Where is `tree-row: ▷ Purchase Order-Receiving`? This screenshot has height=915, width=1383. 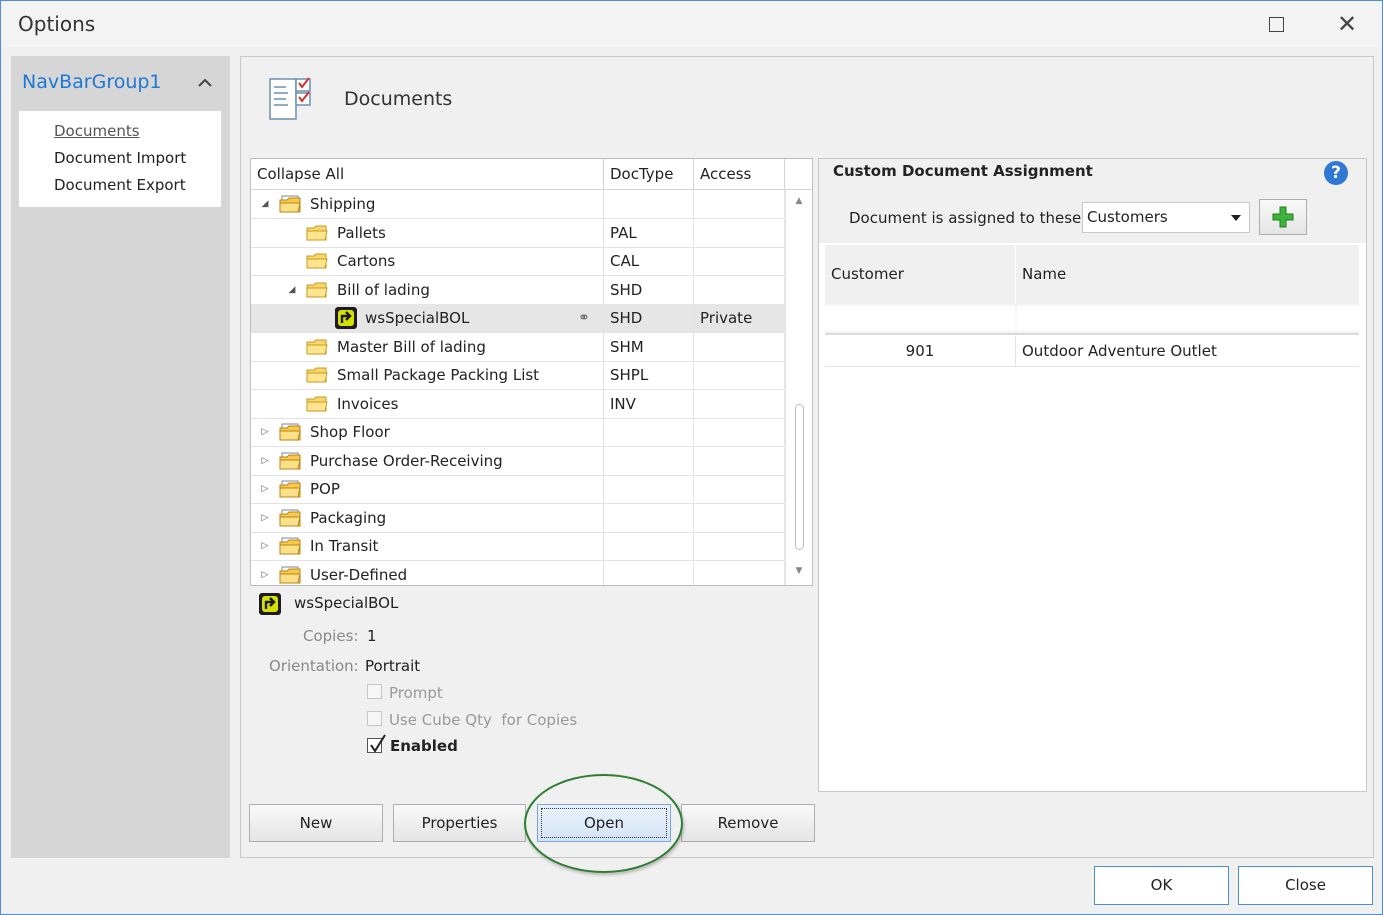
tree-row: ▷ Purchase Order-Receiving is located at coordinates (518, 461).